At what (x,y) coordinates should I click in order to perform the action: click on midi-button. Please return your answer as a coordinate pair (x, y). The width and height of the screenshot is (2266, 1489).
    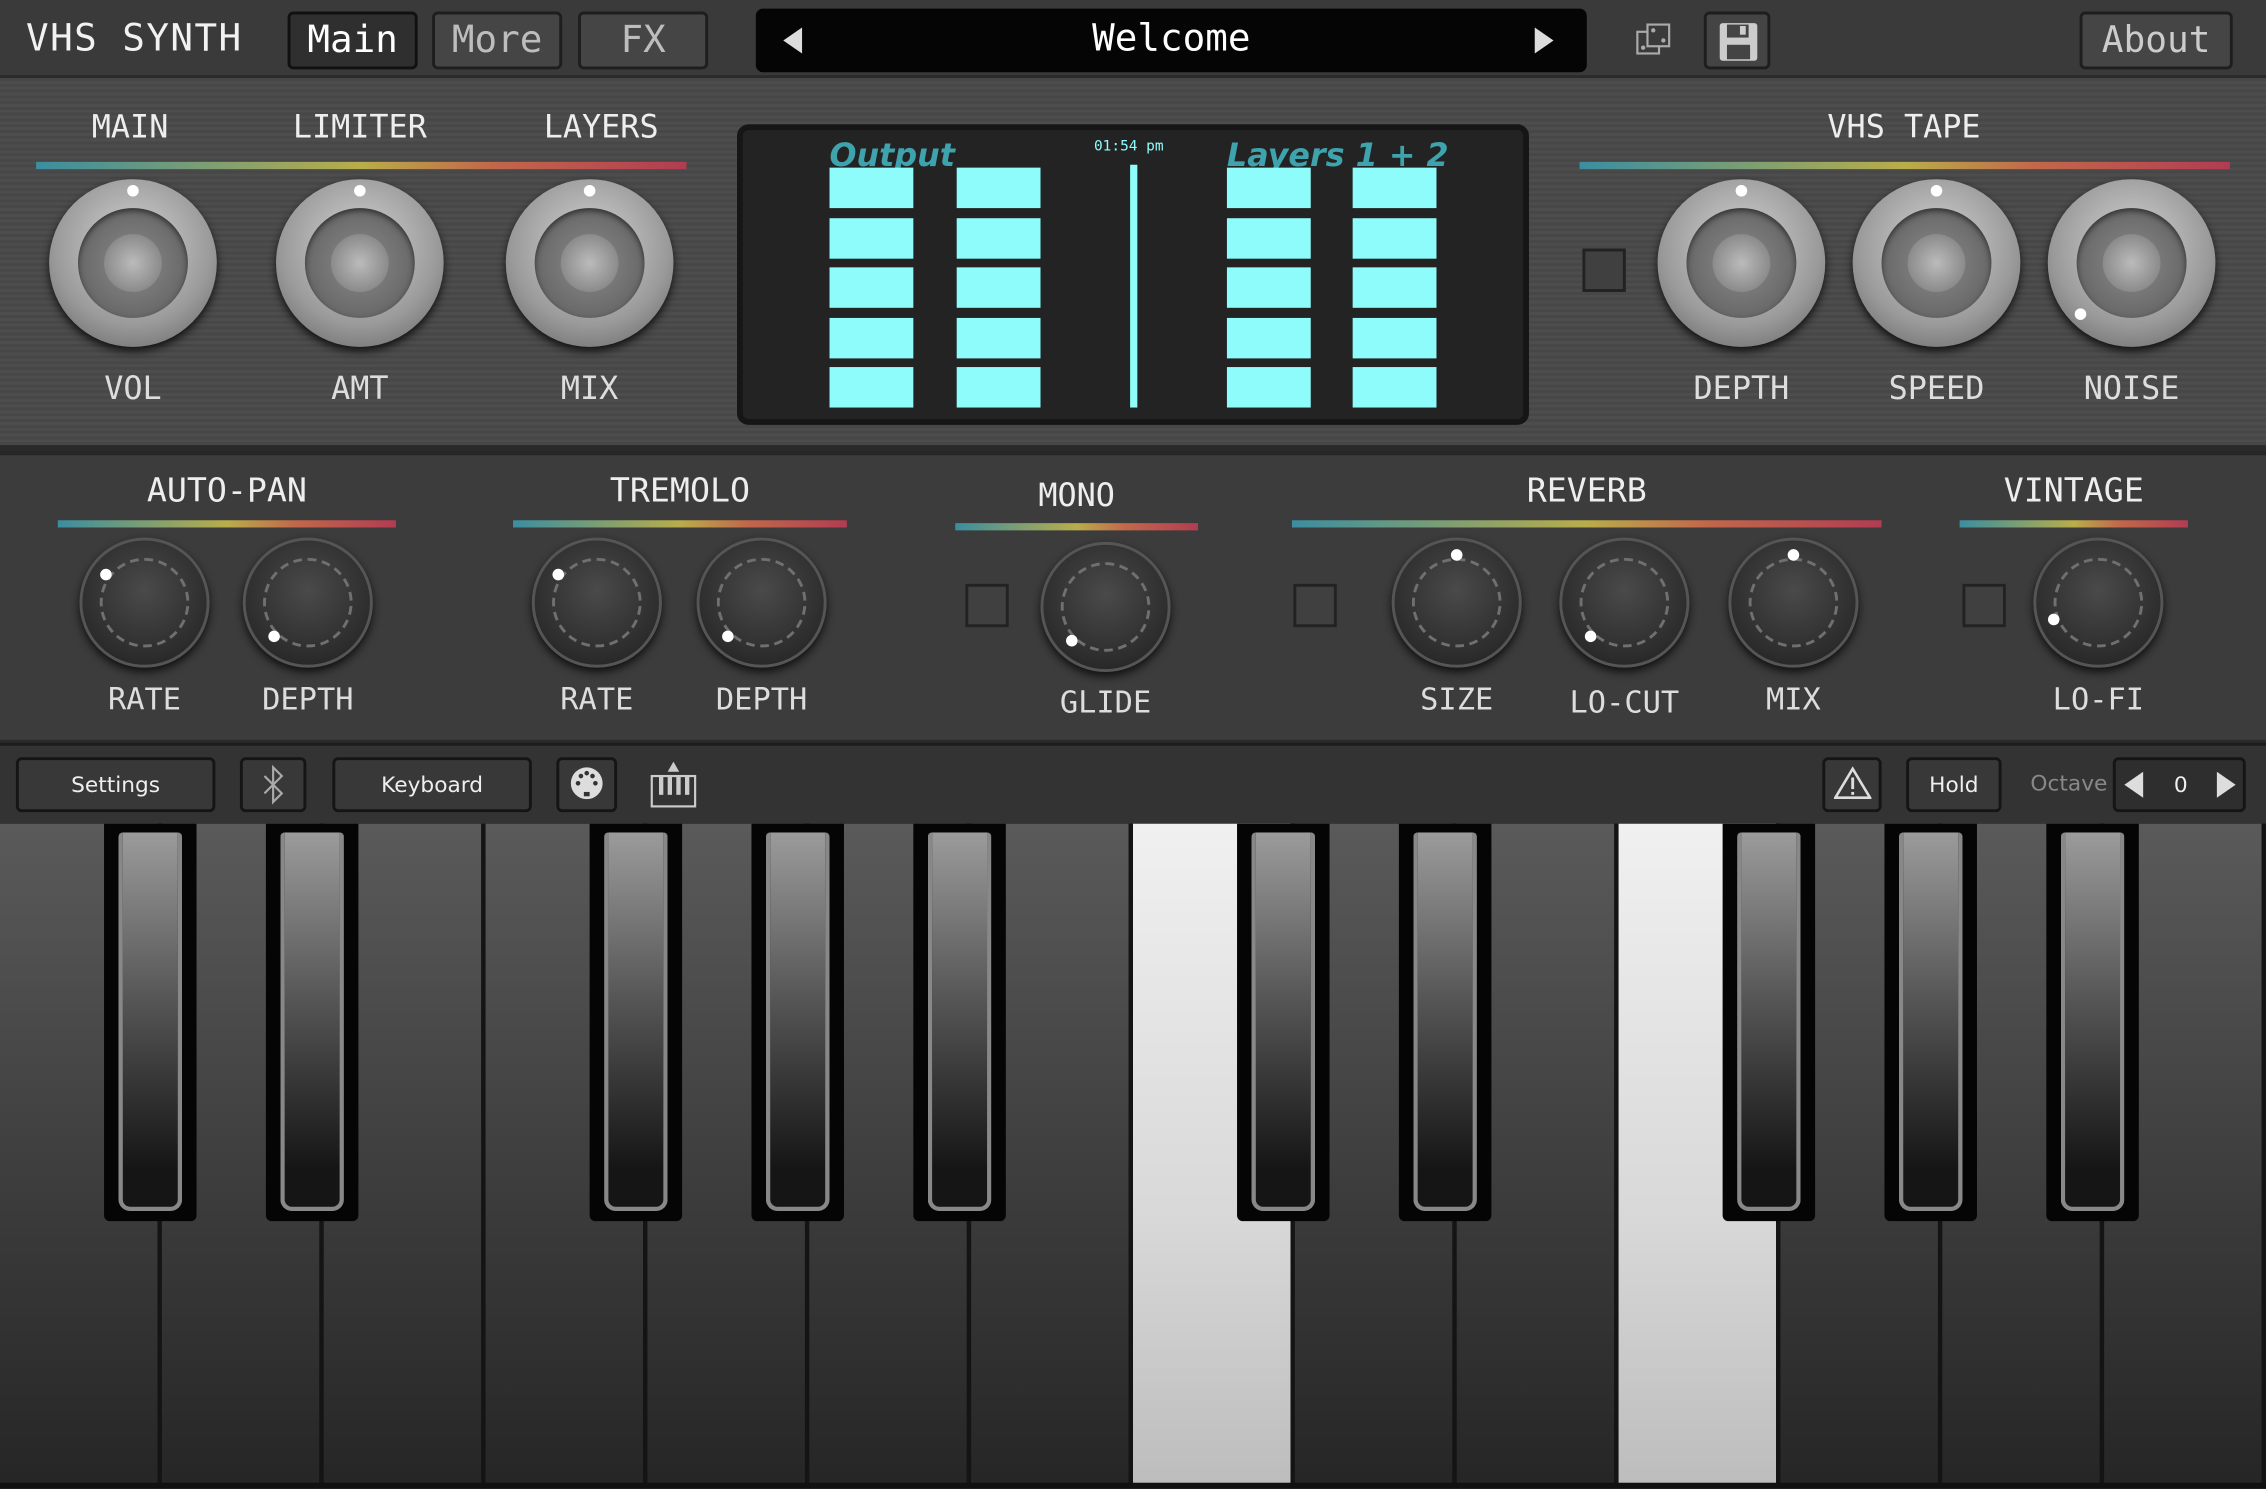
    Looking at the image, I should click on (587, 785).